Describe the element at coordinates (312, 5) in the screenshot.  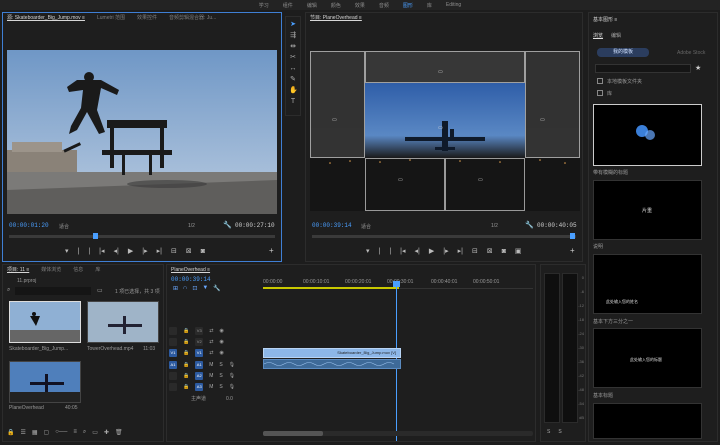
I see `workspace-tab: 编辑` at that location.